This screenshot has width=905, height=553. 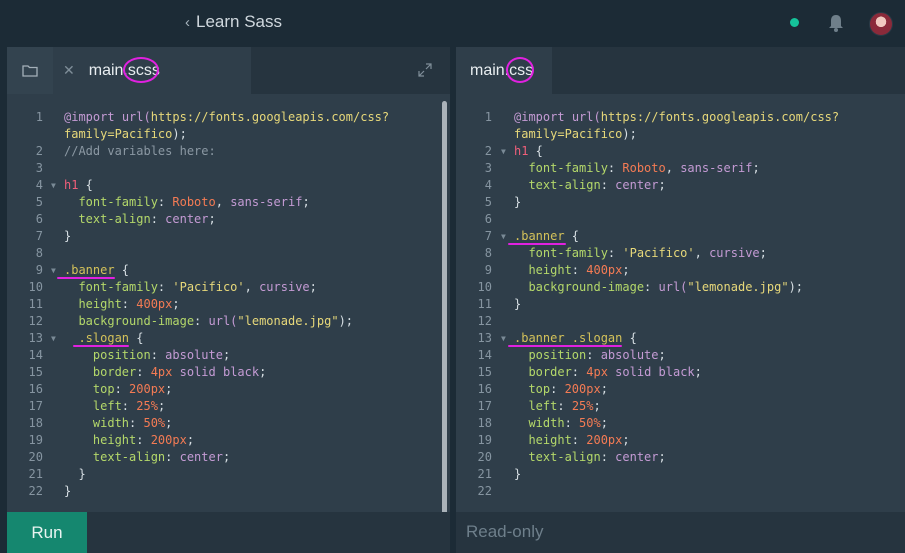 What do you see at coordinates (228, 168) in the screenshot?
I see `code-line: 3` at bounding box center [228, 168].